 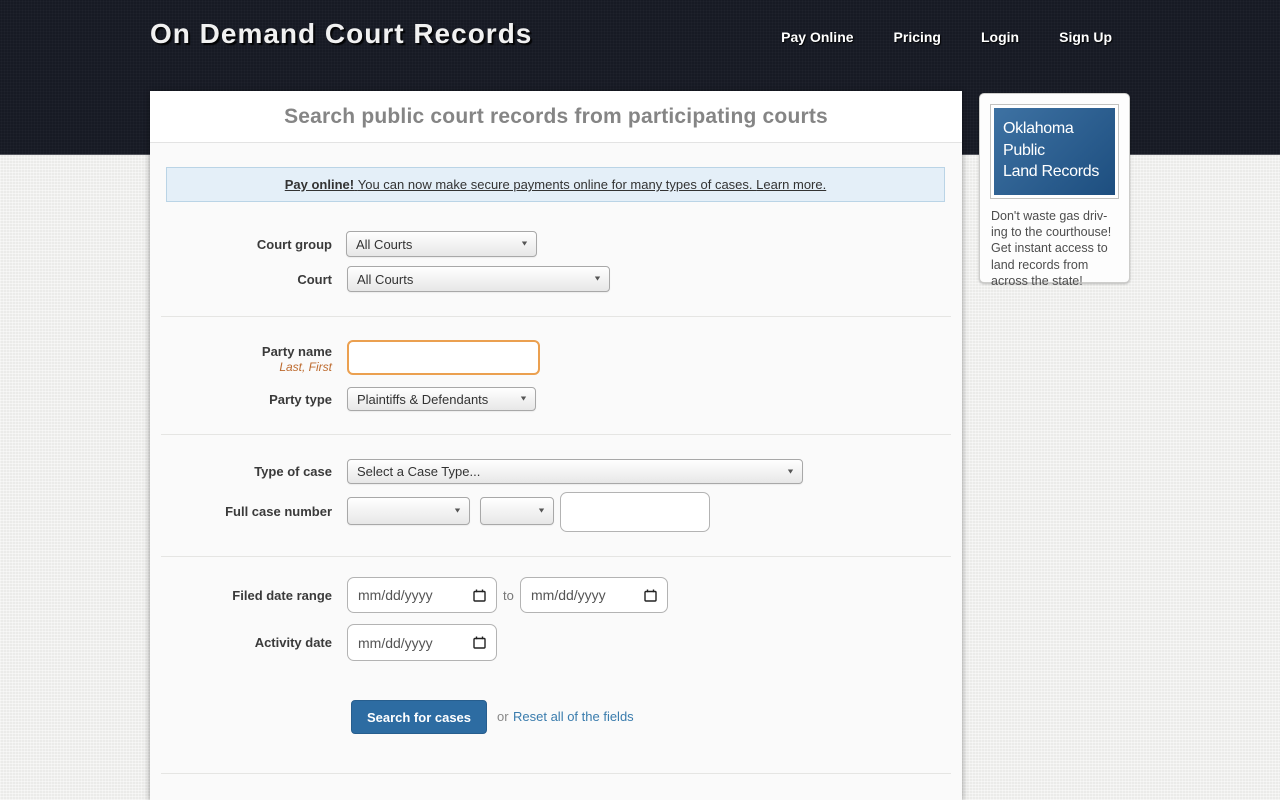 What do you see at coordinates (423, 399) in the screenshot?
I see `party-type-value: Plaintiffs & Defendants` at bounding box center [423, 399].